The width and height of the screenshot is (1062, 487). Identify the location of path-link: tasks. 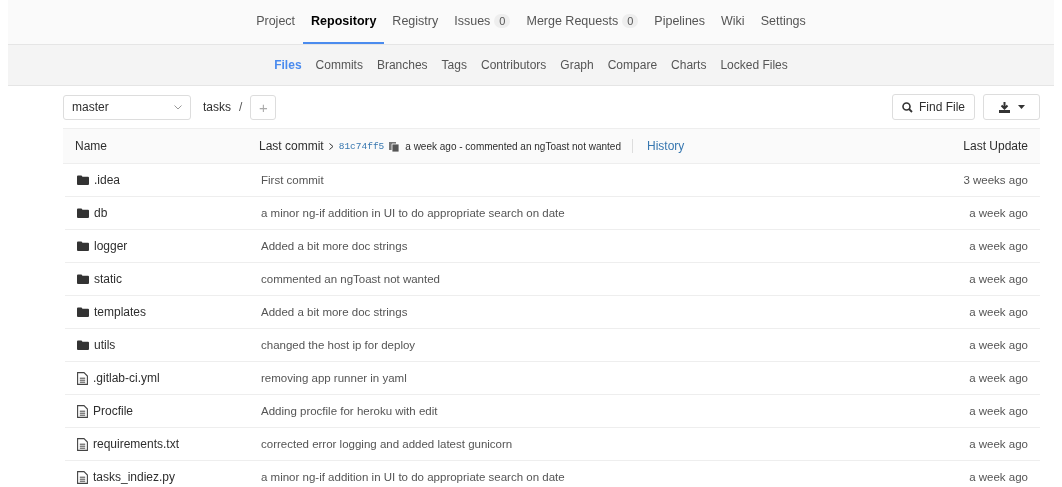
(217, 107).